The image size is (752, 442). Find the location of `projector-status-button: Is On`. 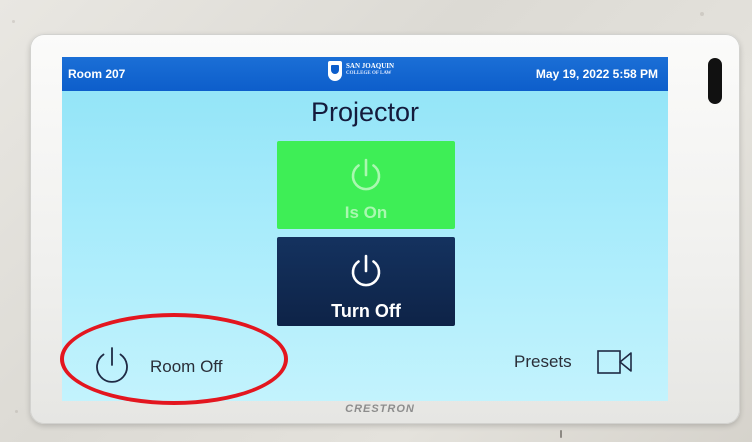

projector-status-button: Is On is located at coordinates (366, 185).